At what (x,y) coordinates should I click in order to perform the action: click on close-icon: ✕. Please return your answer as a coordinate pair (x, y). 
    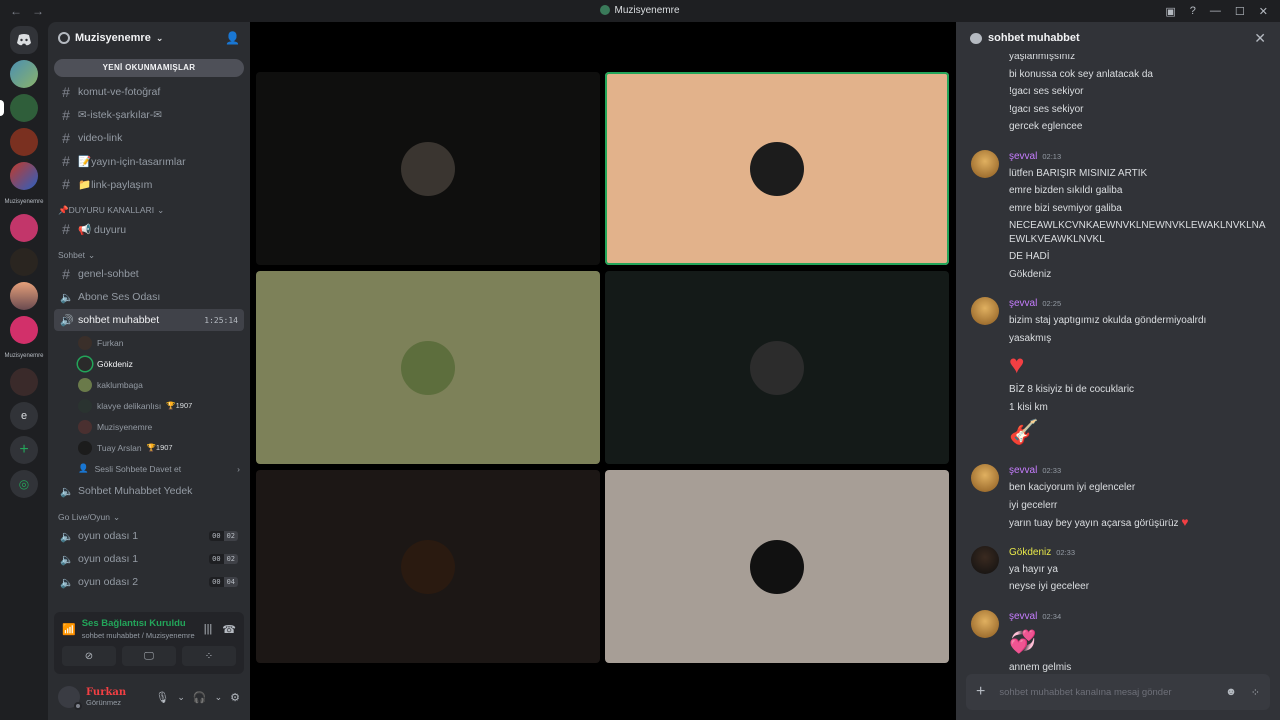
    Looking at the image, I should click on (1260, 38).